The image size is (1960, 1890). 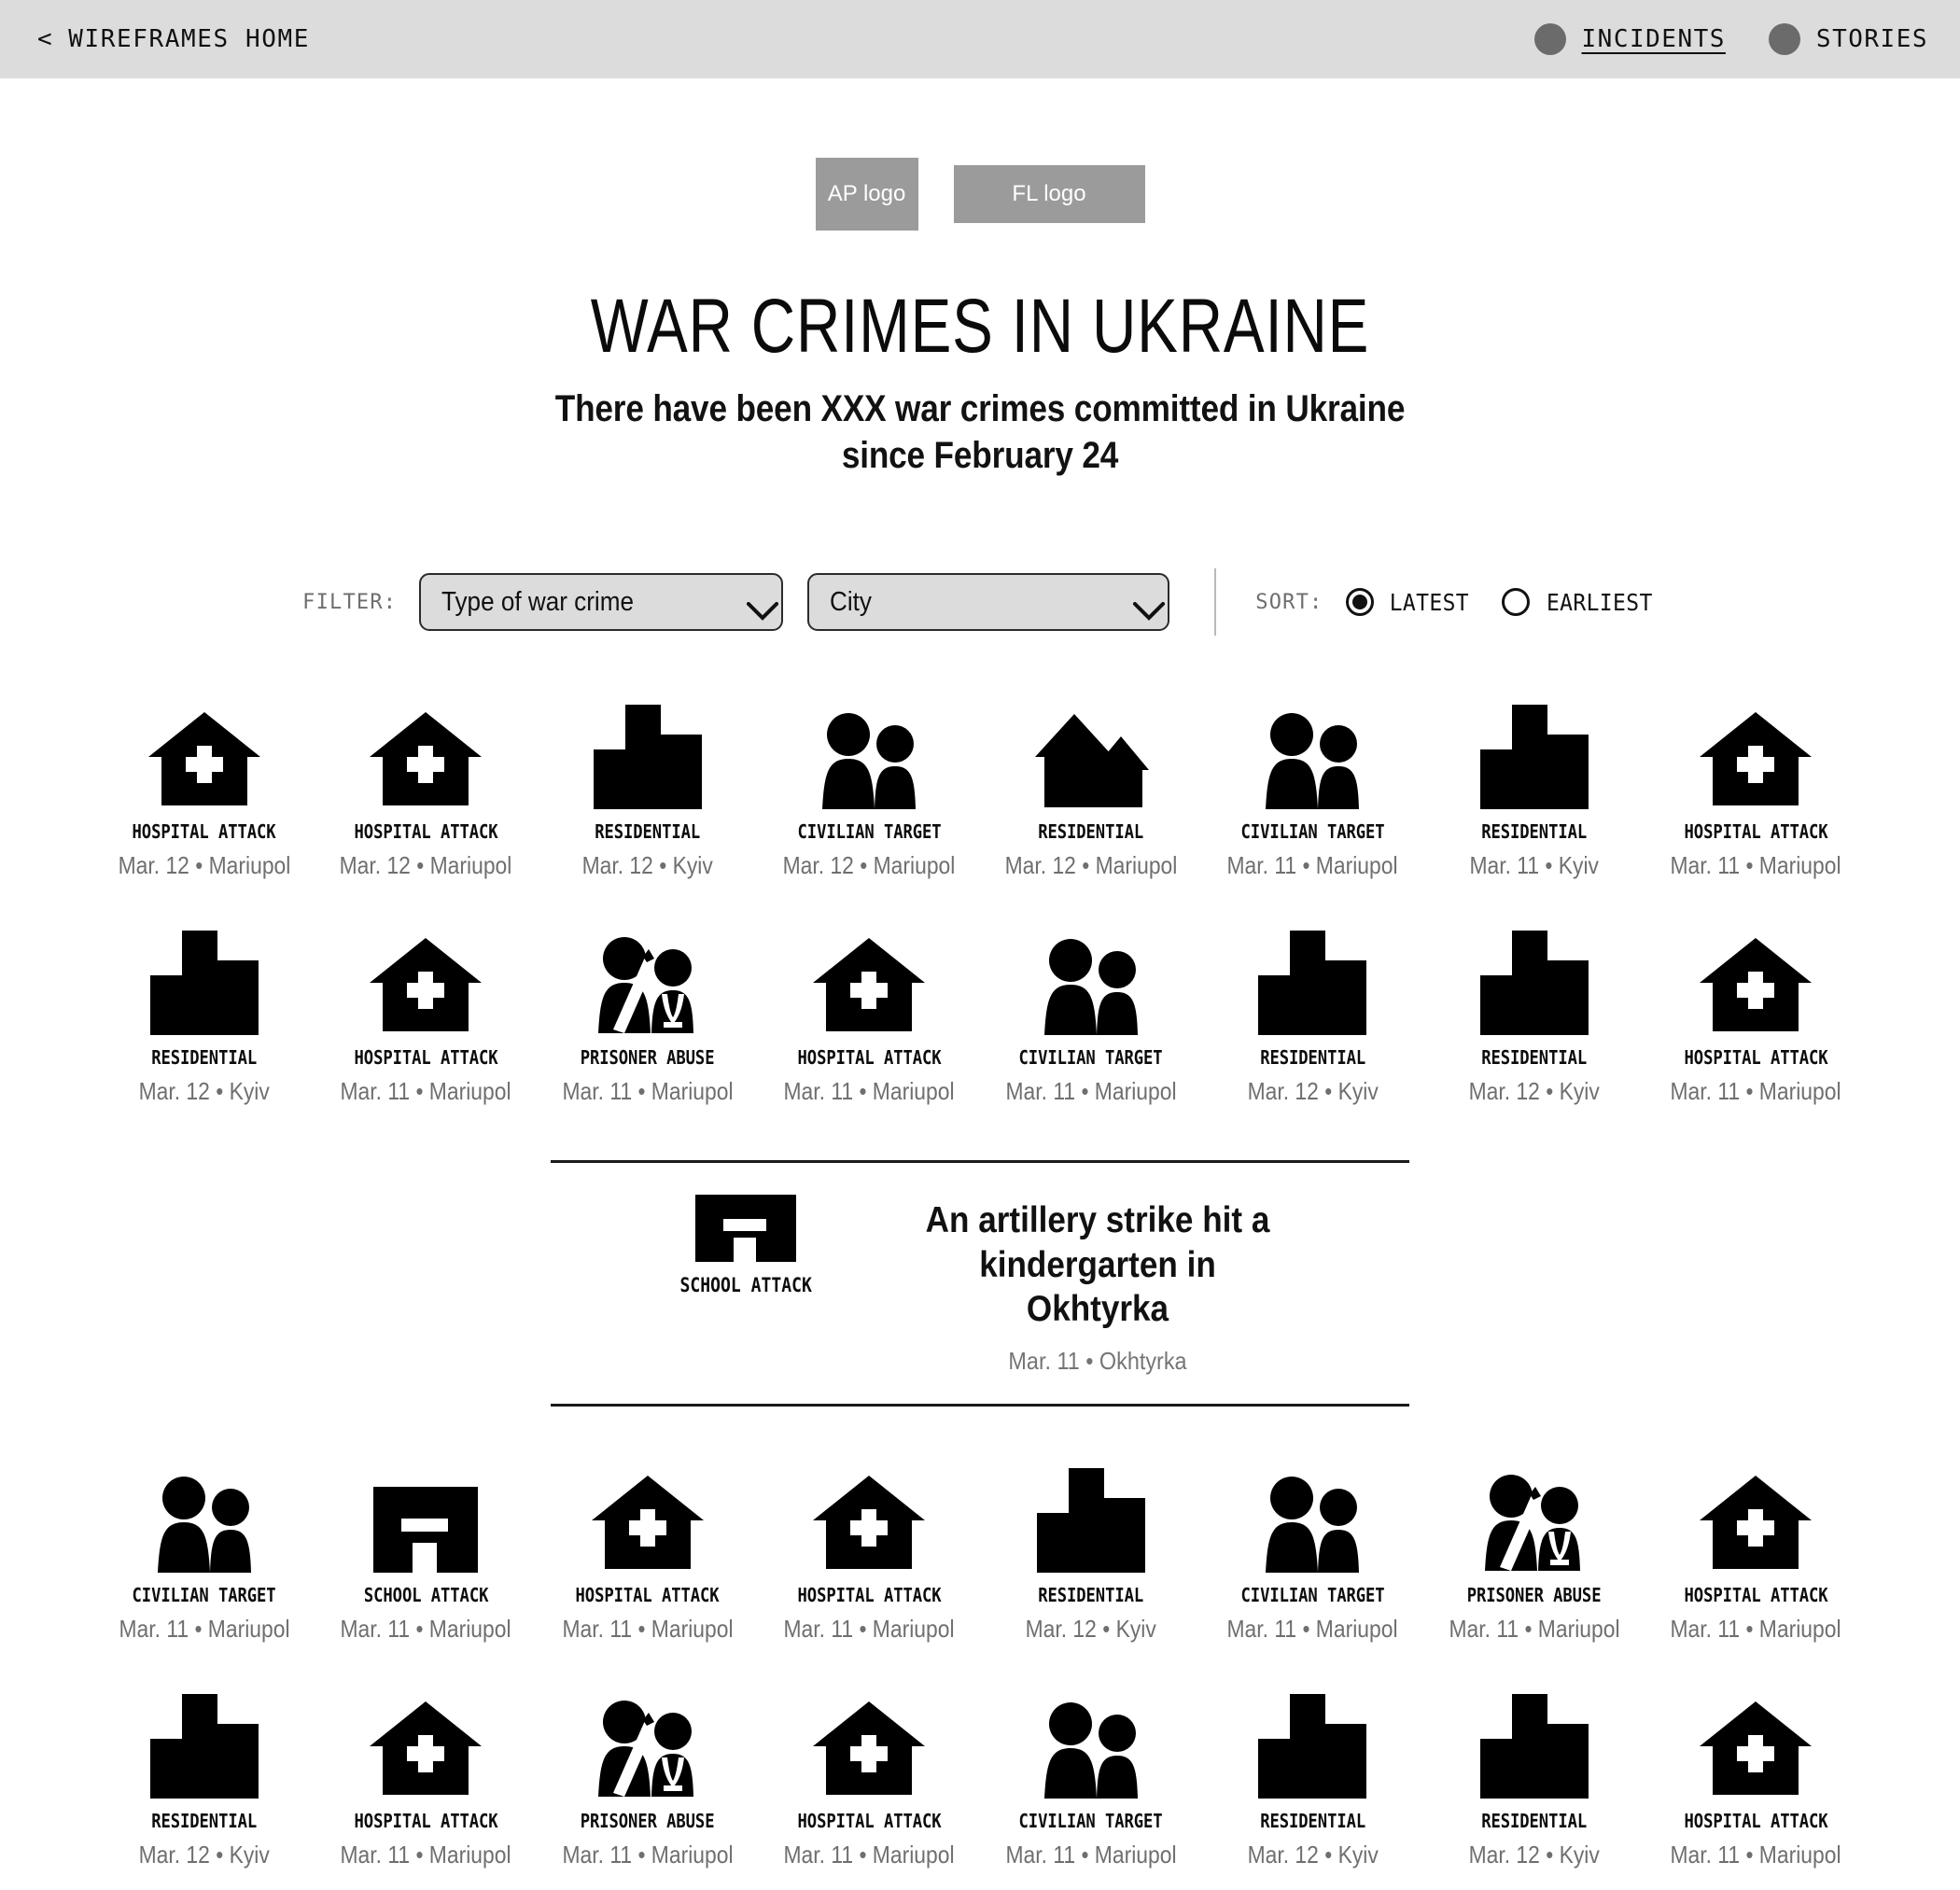 I want to click on filter-select-type-value: Type of war crime, so click(x=538, y=601).